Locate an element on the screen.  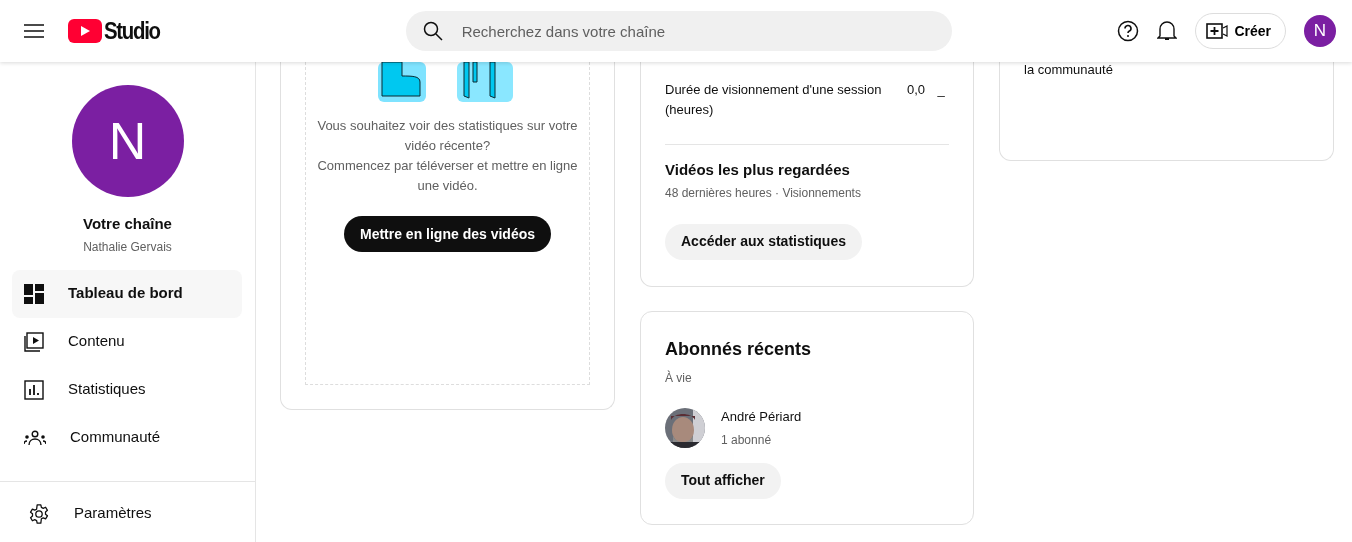
sidebar-item: Contenu is located at coordinates (127, 341).